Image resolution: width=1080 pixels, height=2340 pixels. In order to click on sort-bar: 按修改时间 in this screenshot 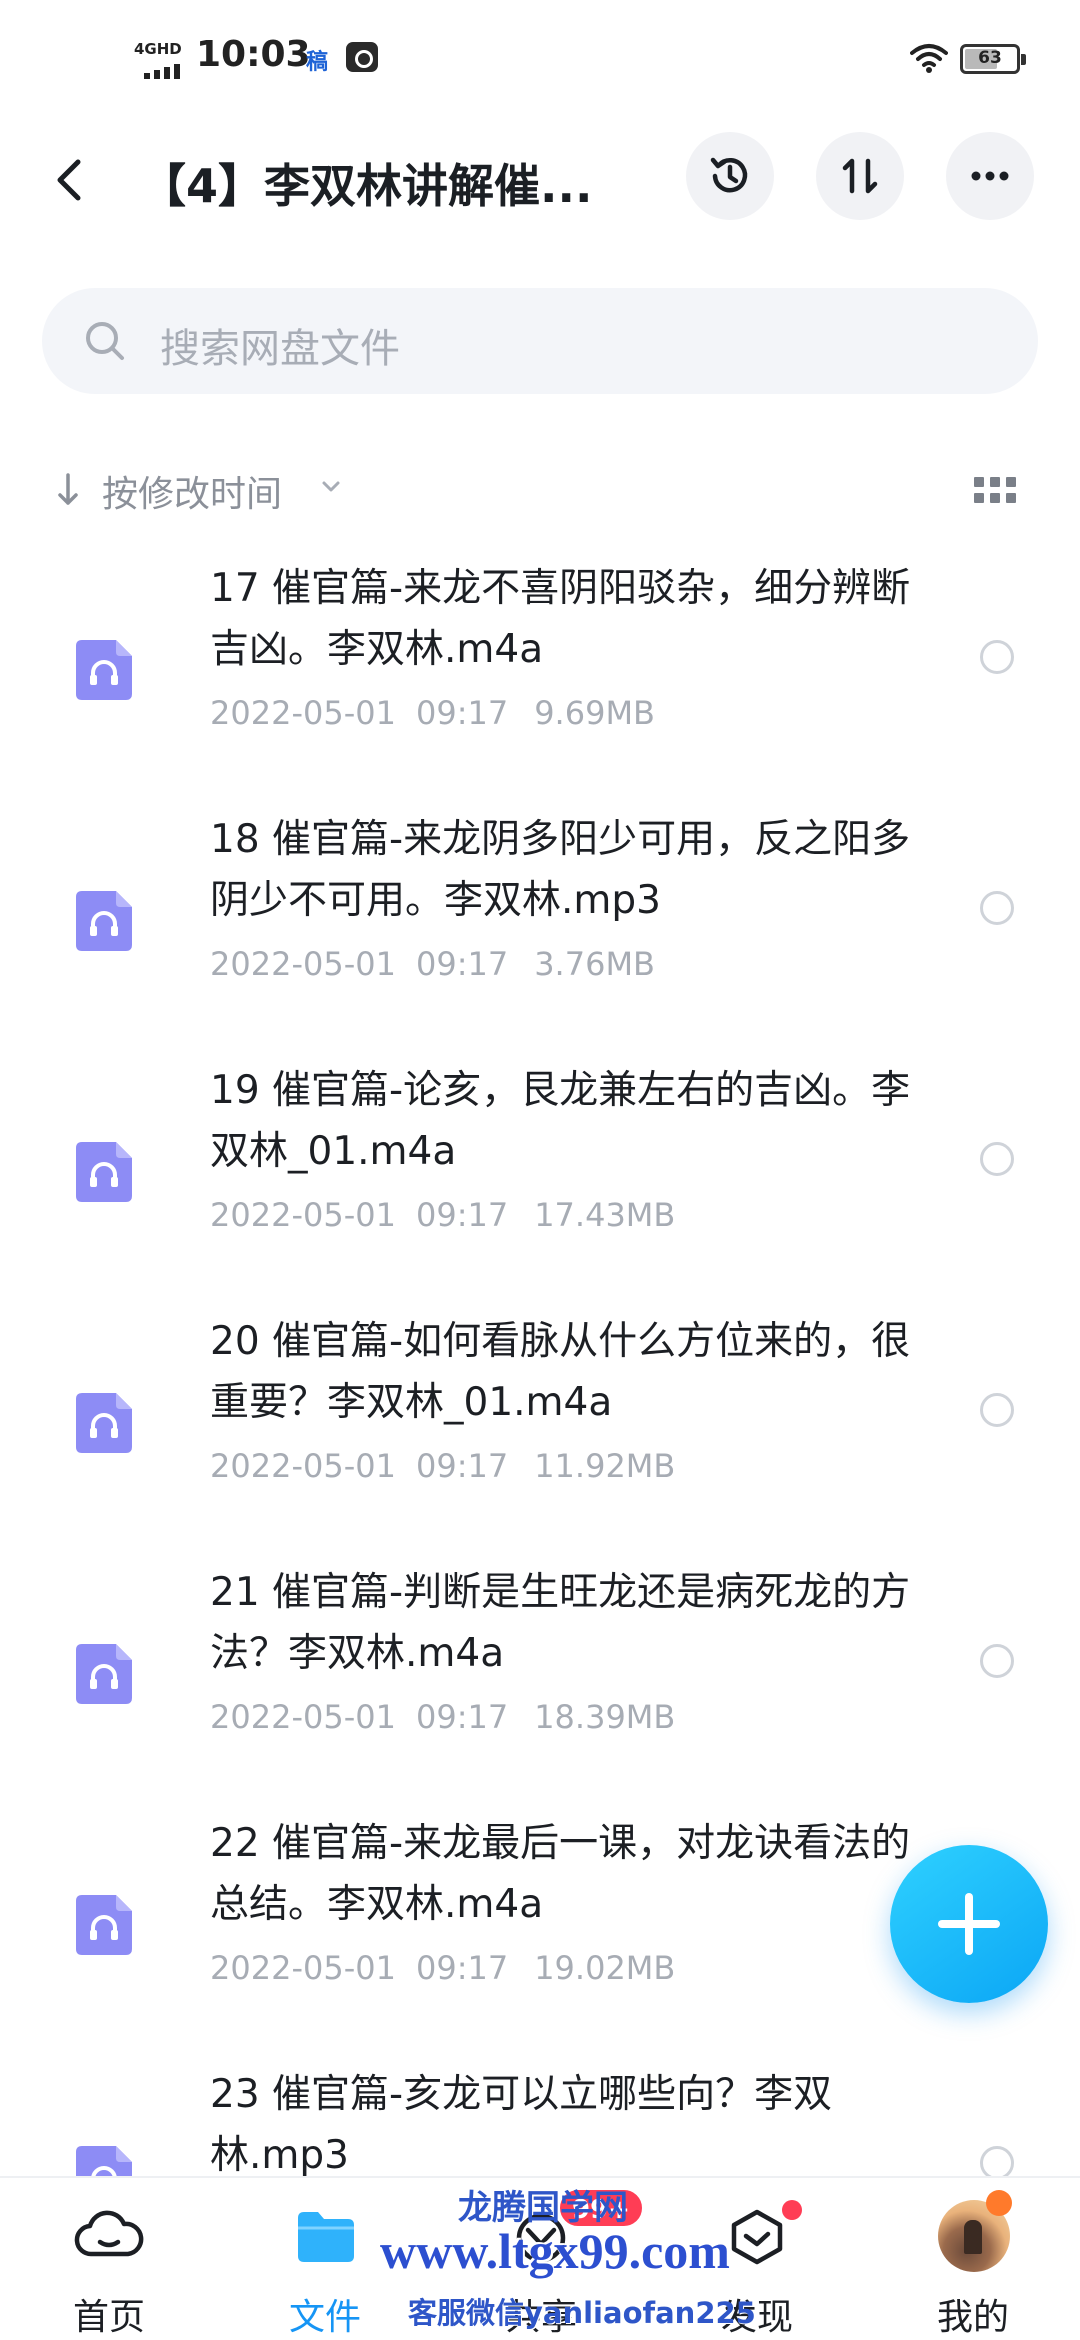, I will do `click(540, 490)`.